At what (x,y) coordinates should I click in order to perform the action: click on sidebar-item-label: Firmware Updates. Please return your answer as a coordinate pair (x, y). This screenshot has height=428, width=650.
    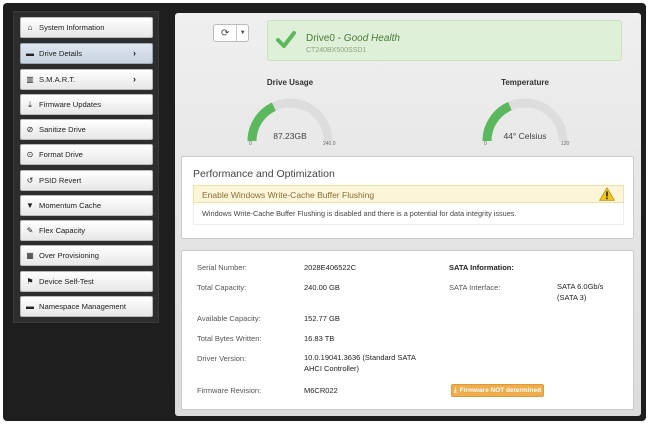
    Looking at the image, I should click on (70, 104).